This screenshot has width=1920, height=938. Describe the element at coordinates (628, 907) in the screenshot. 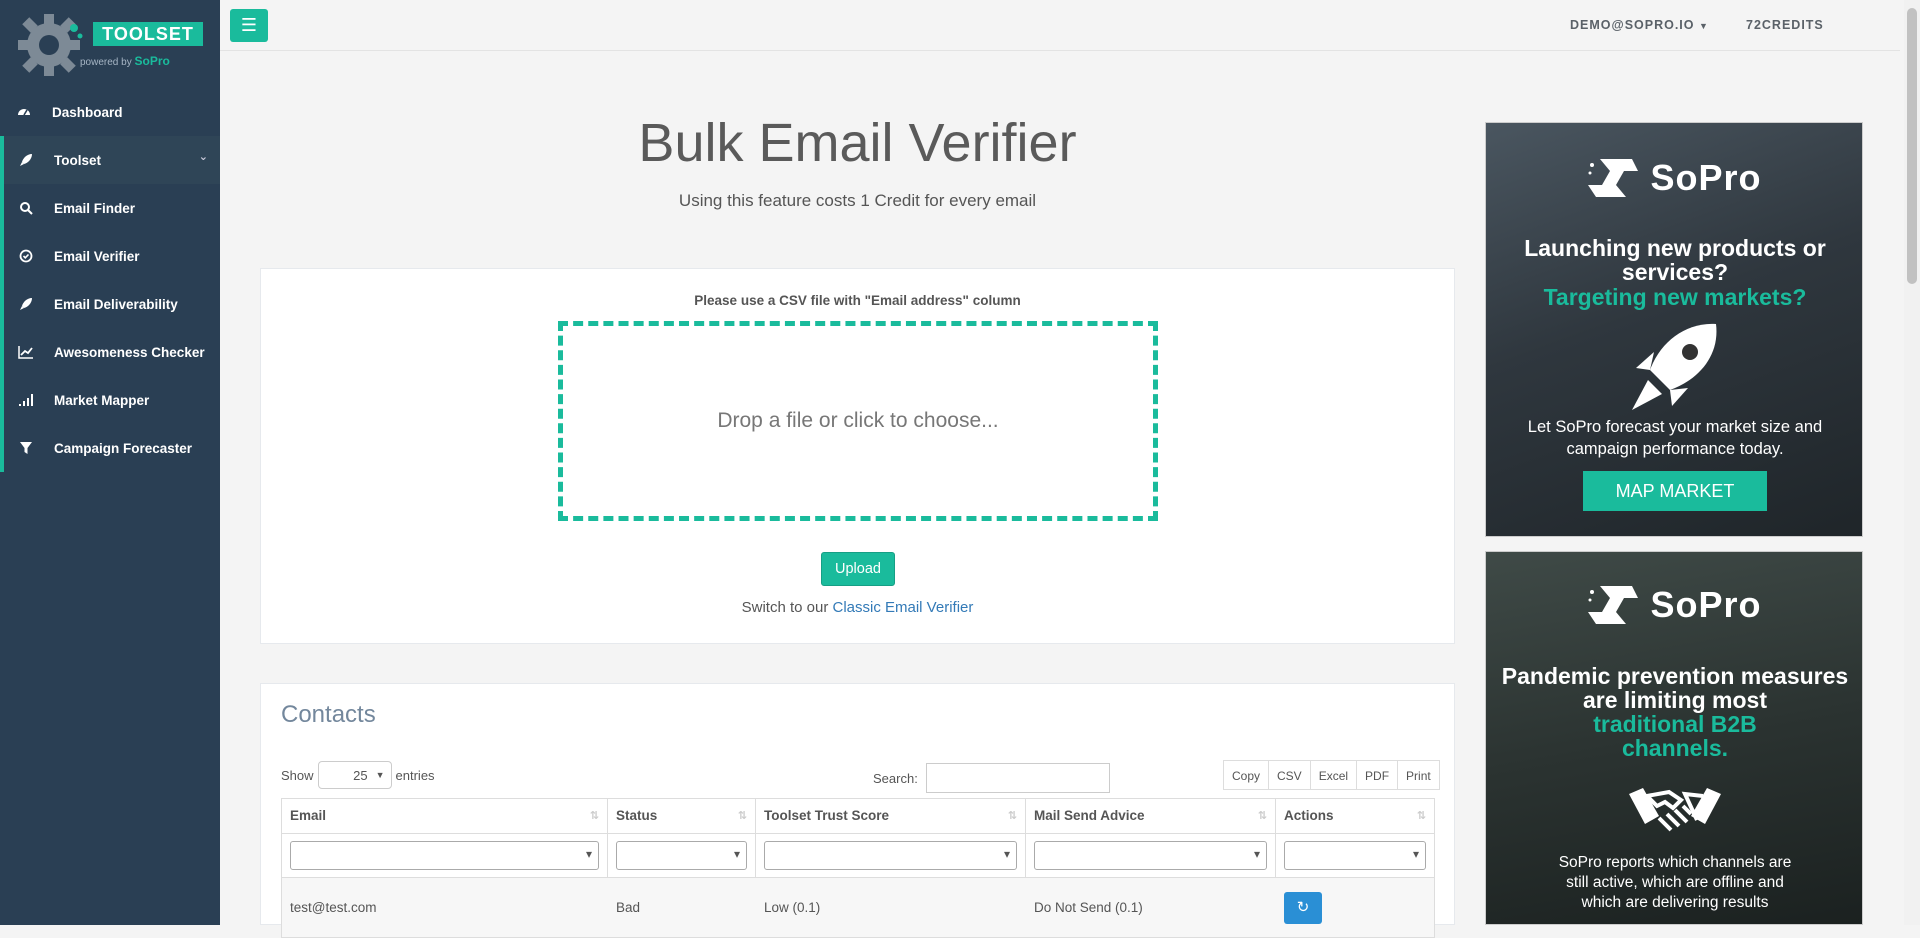

I see `cell-status: Bad` at that location.